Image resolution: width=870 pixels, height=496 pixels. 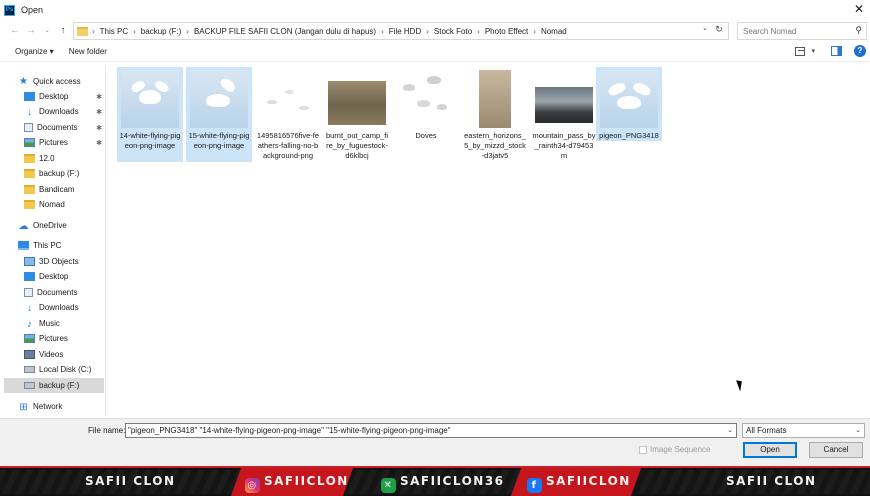 I want to click on view-options-chevron-icon: ▾, so click(x=813, y=51).